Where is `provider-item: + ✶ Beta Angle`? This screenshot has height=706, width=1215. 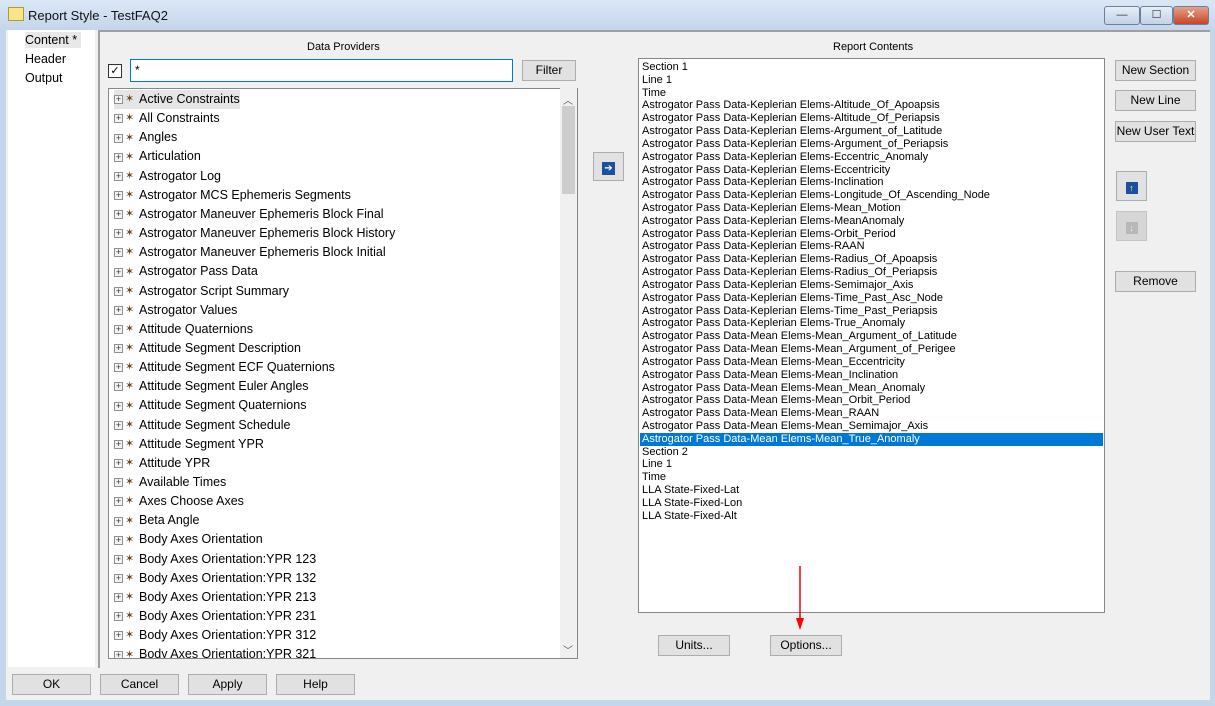
provider-item: + ✶ Beta Angle is located at coordinates (156, 520).